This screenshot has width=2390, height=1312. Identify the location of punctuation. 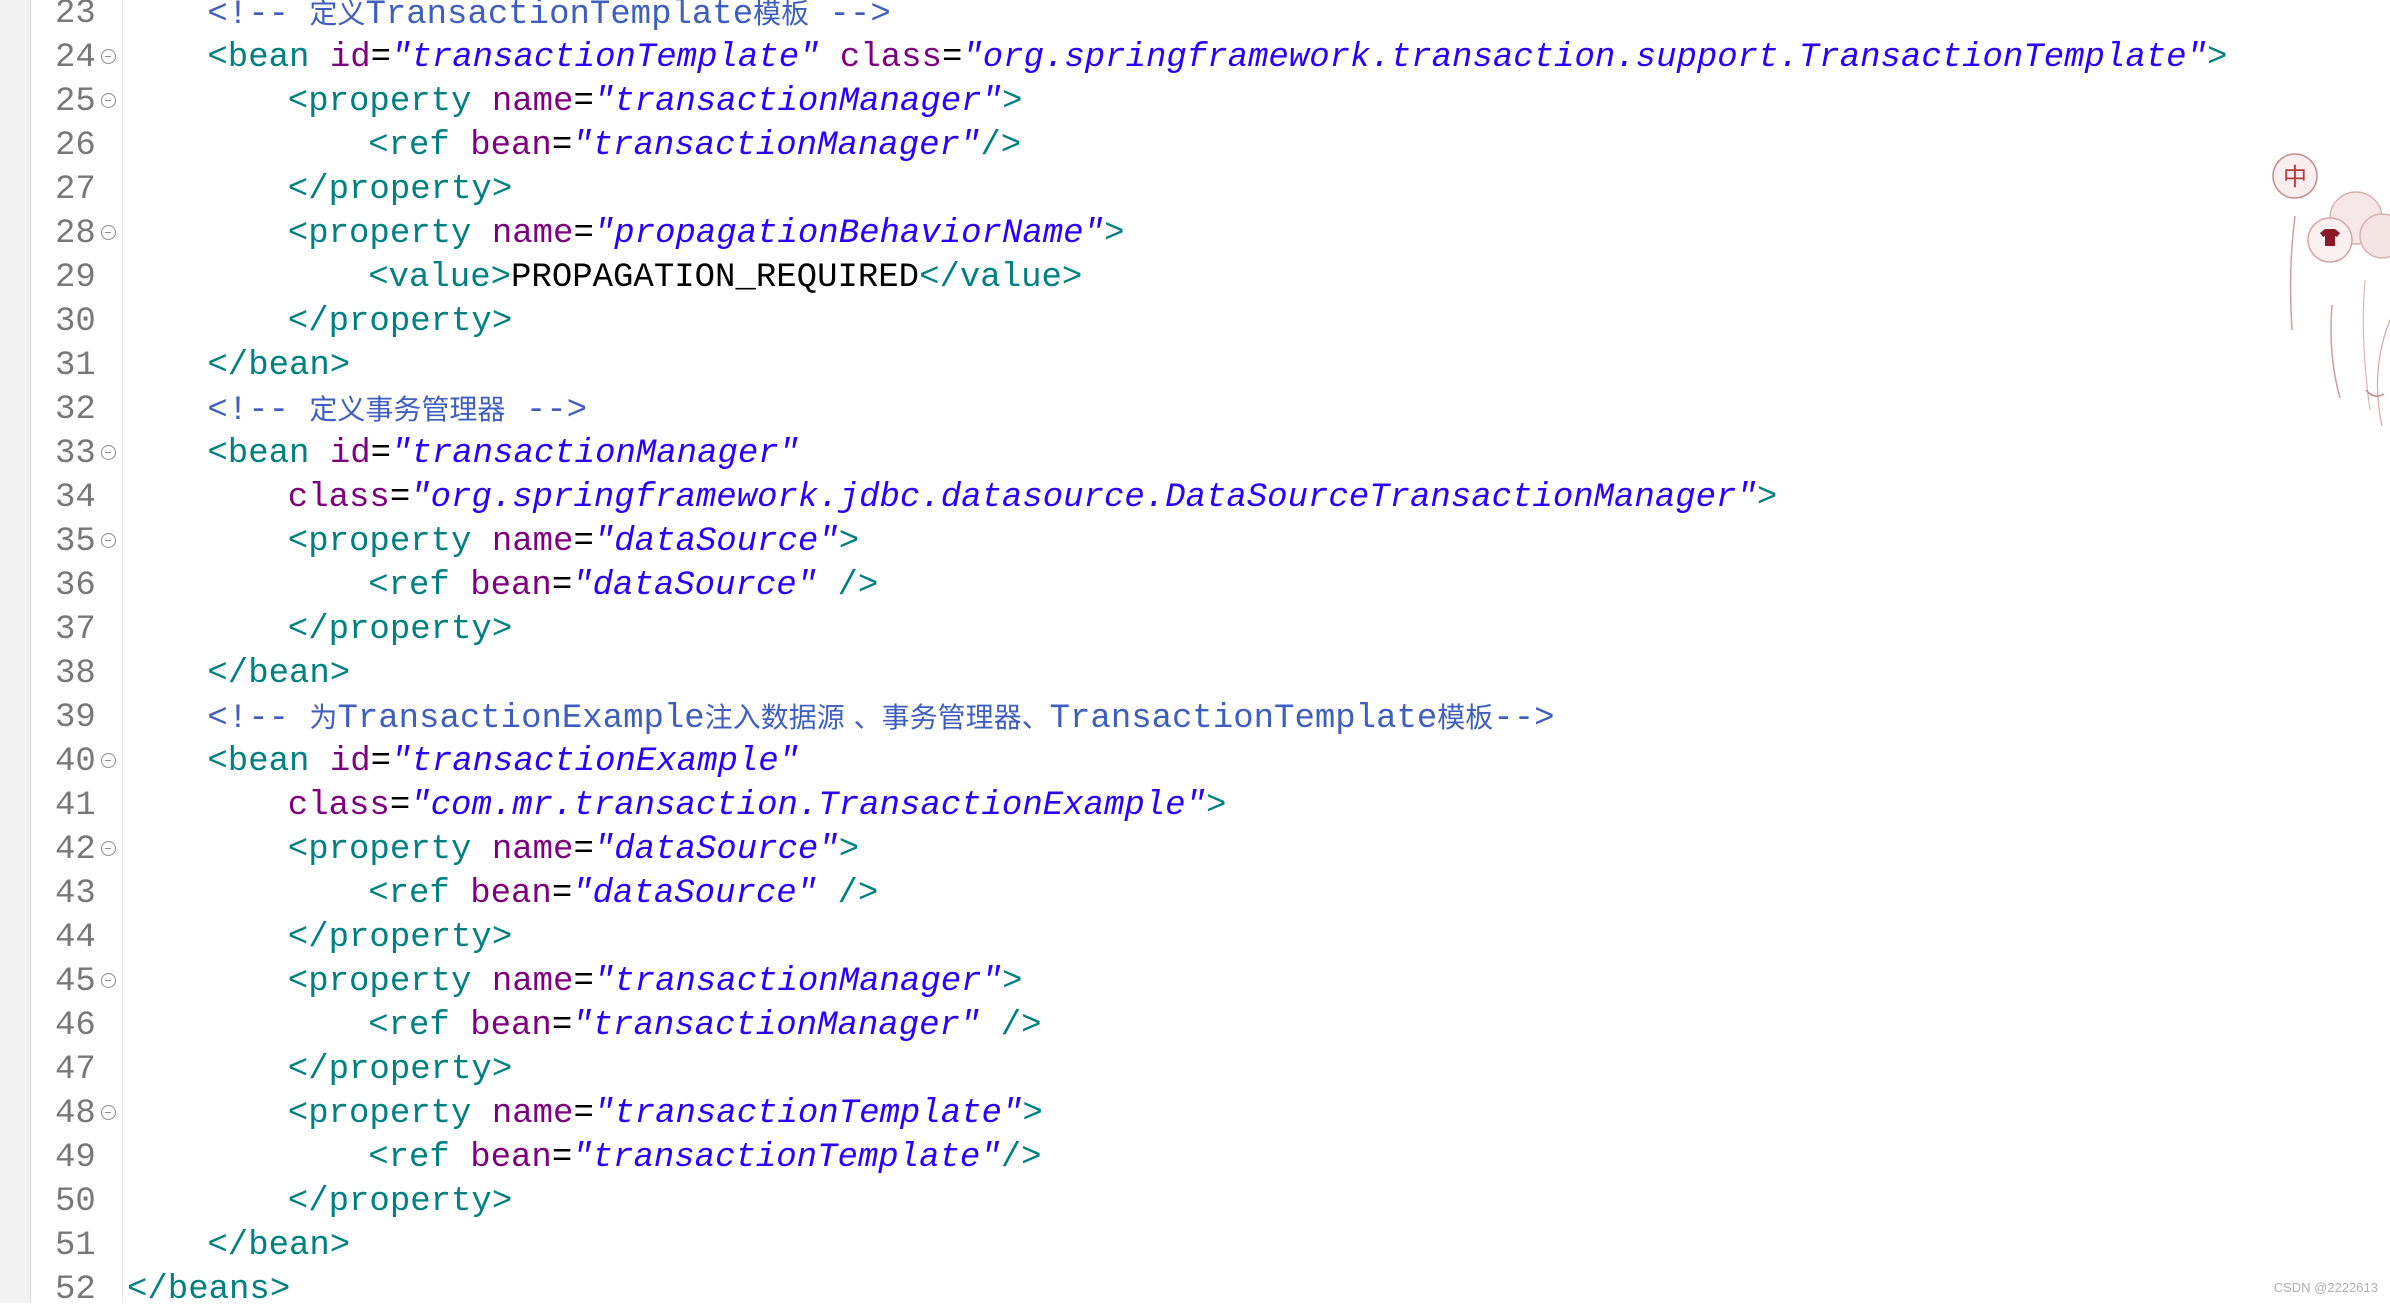
(827, 894).